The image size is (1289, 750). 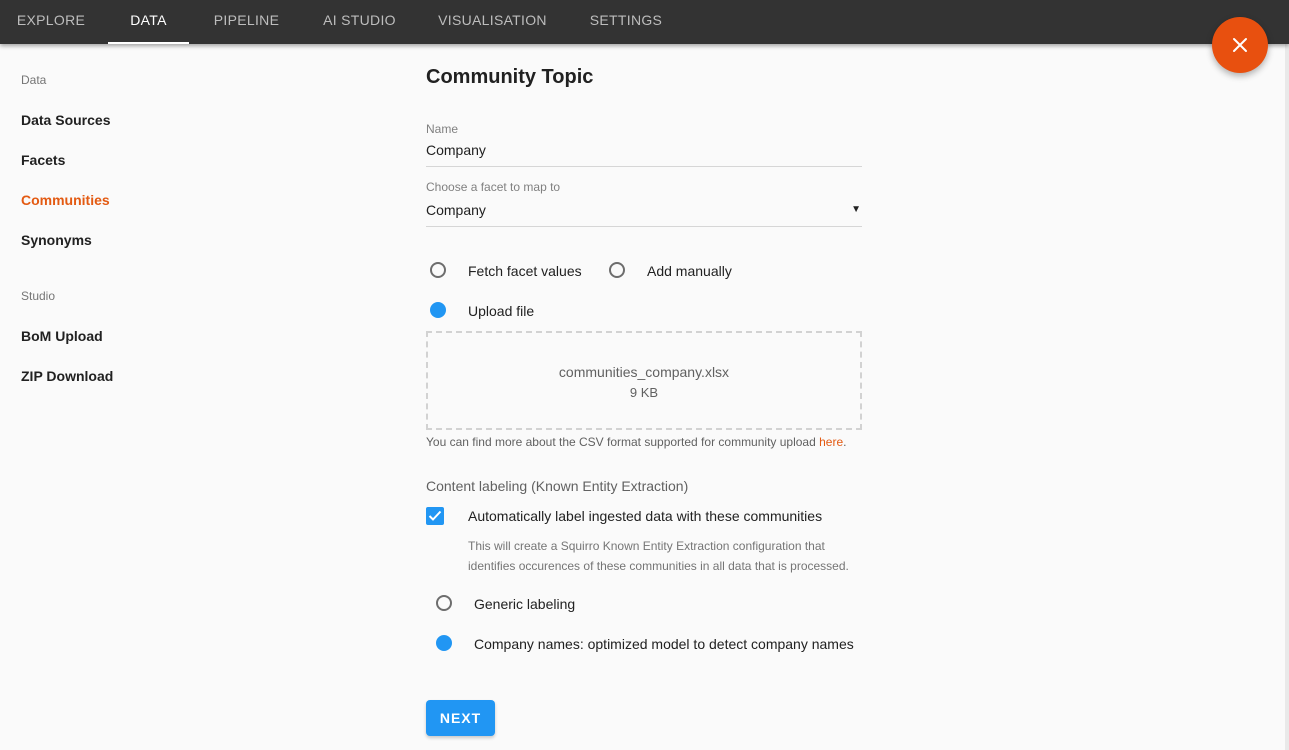 I want to click on name-field-value: Company, so click(x=456, y=150).